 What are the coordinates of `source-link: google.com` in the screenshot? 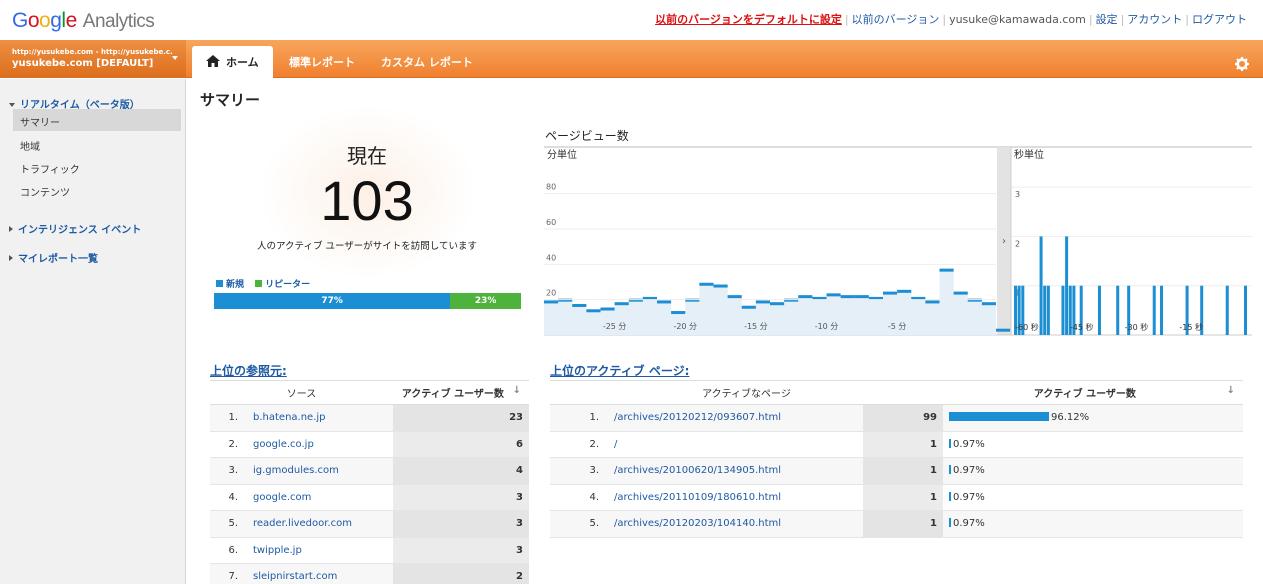 It's located at (319, 497).